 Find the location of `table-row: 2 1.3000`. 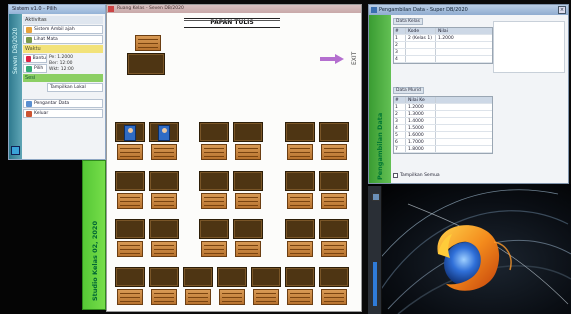

table-row: 2 1.3000 is located at coordinates (443, 114).